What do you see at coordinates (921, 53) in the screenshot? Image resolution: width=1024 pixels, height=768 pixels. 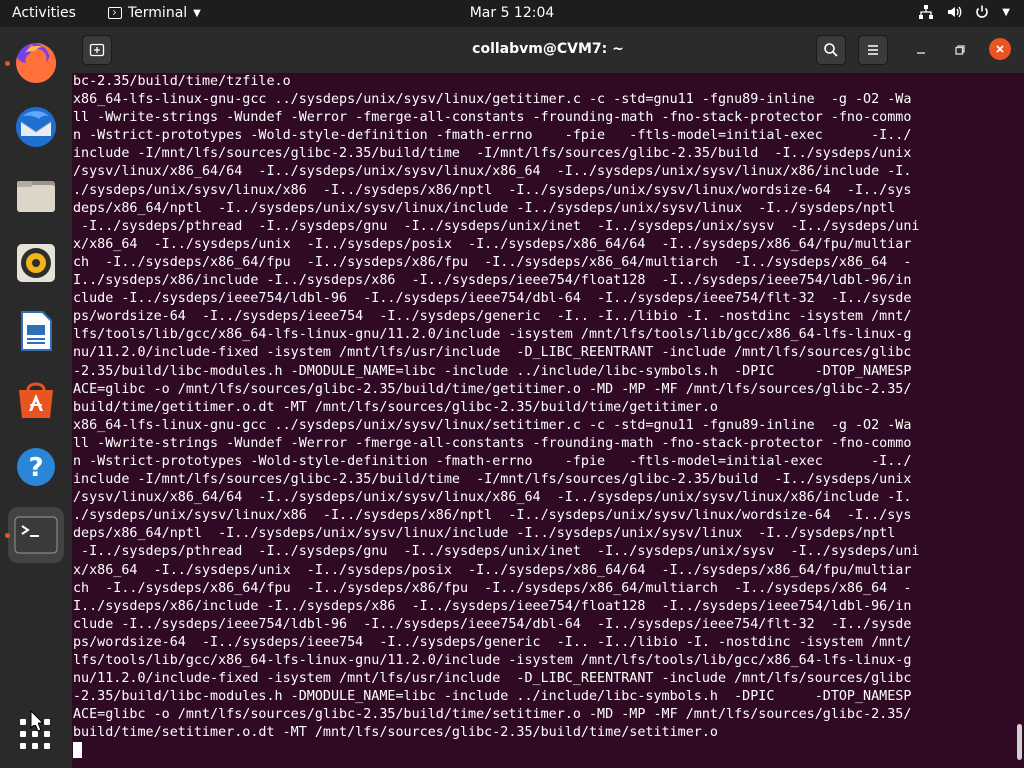 I see `minimize-icon` at bounding box center [921, 53].